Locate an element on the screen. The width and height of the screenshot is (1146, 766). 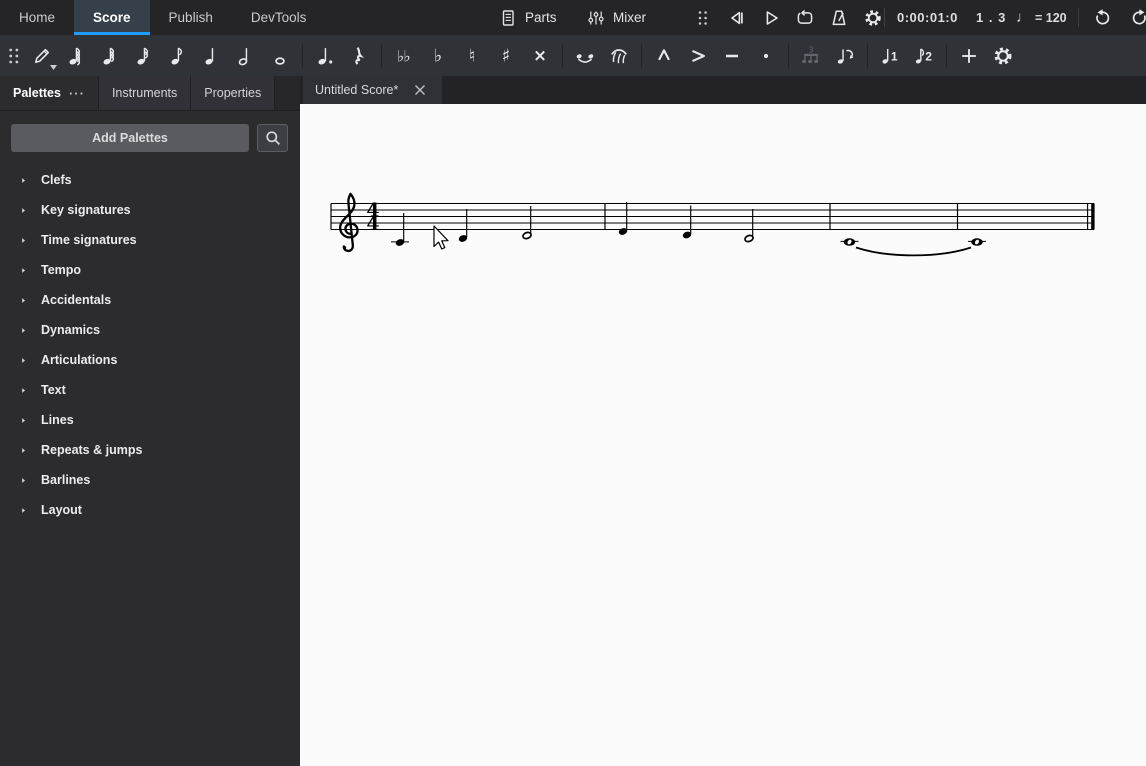
final-barline-thick is located at coordinates (1093, 216).